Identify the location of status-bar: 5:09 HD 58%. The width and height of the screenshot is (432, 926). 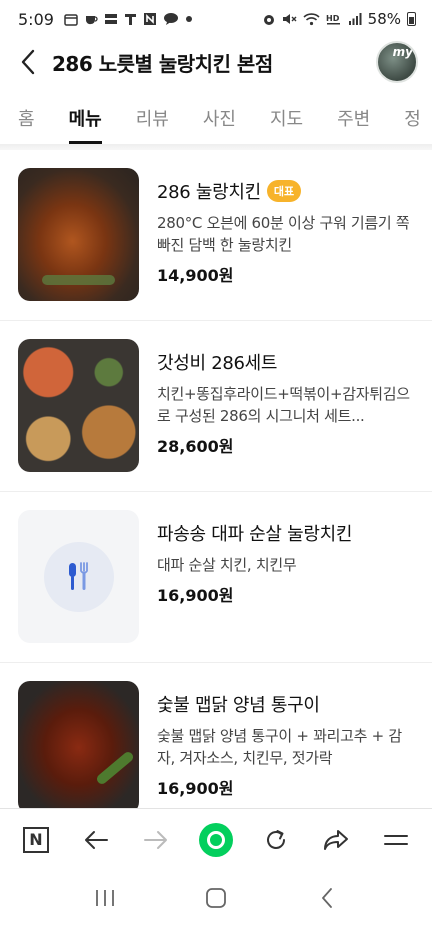
(216, 19).